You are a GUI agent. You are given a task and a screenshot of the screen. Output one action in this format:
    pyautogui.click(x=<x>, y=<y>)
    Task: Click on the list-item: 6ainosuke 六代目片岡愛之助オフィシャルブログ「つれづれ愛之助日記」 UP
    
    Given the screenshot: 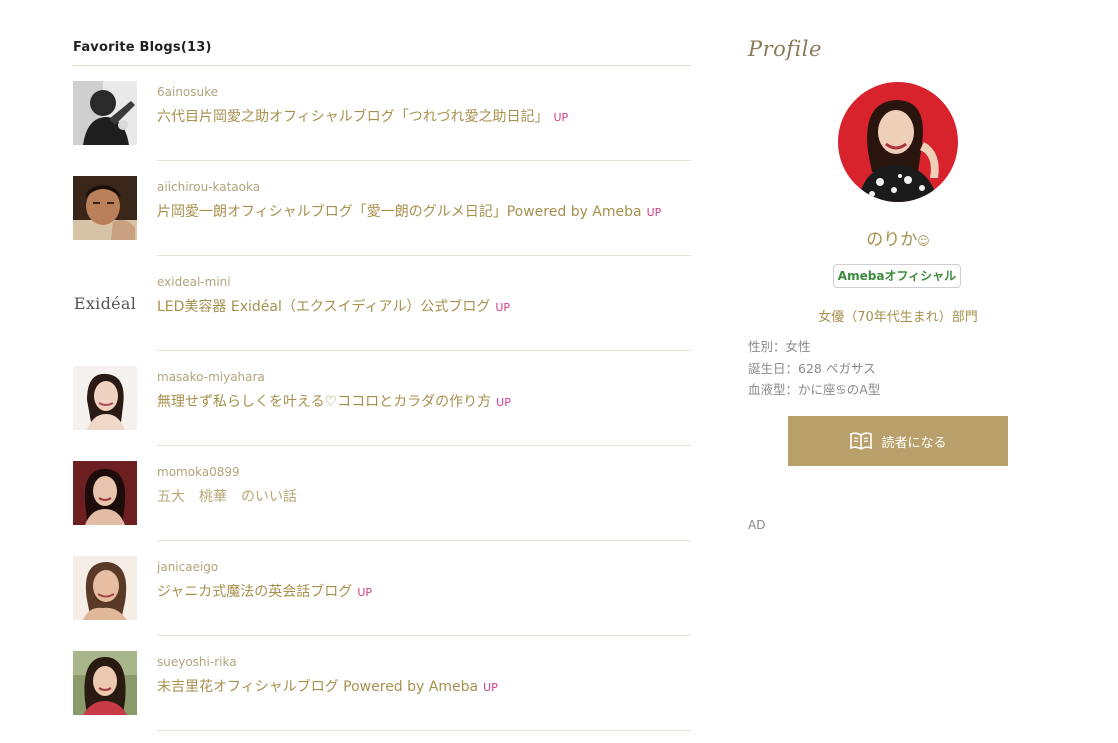 What is the action you would take?
    pyautogui.click(x=382, y=113)
    